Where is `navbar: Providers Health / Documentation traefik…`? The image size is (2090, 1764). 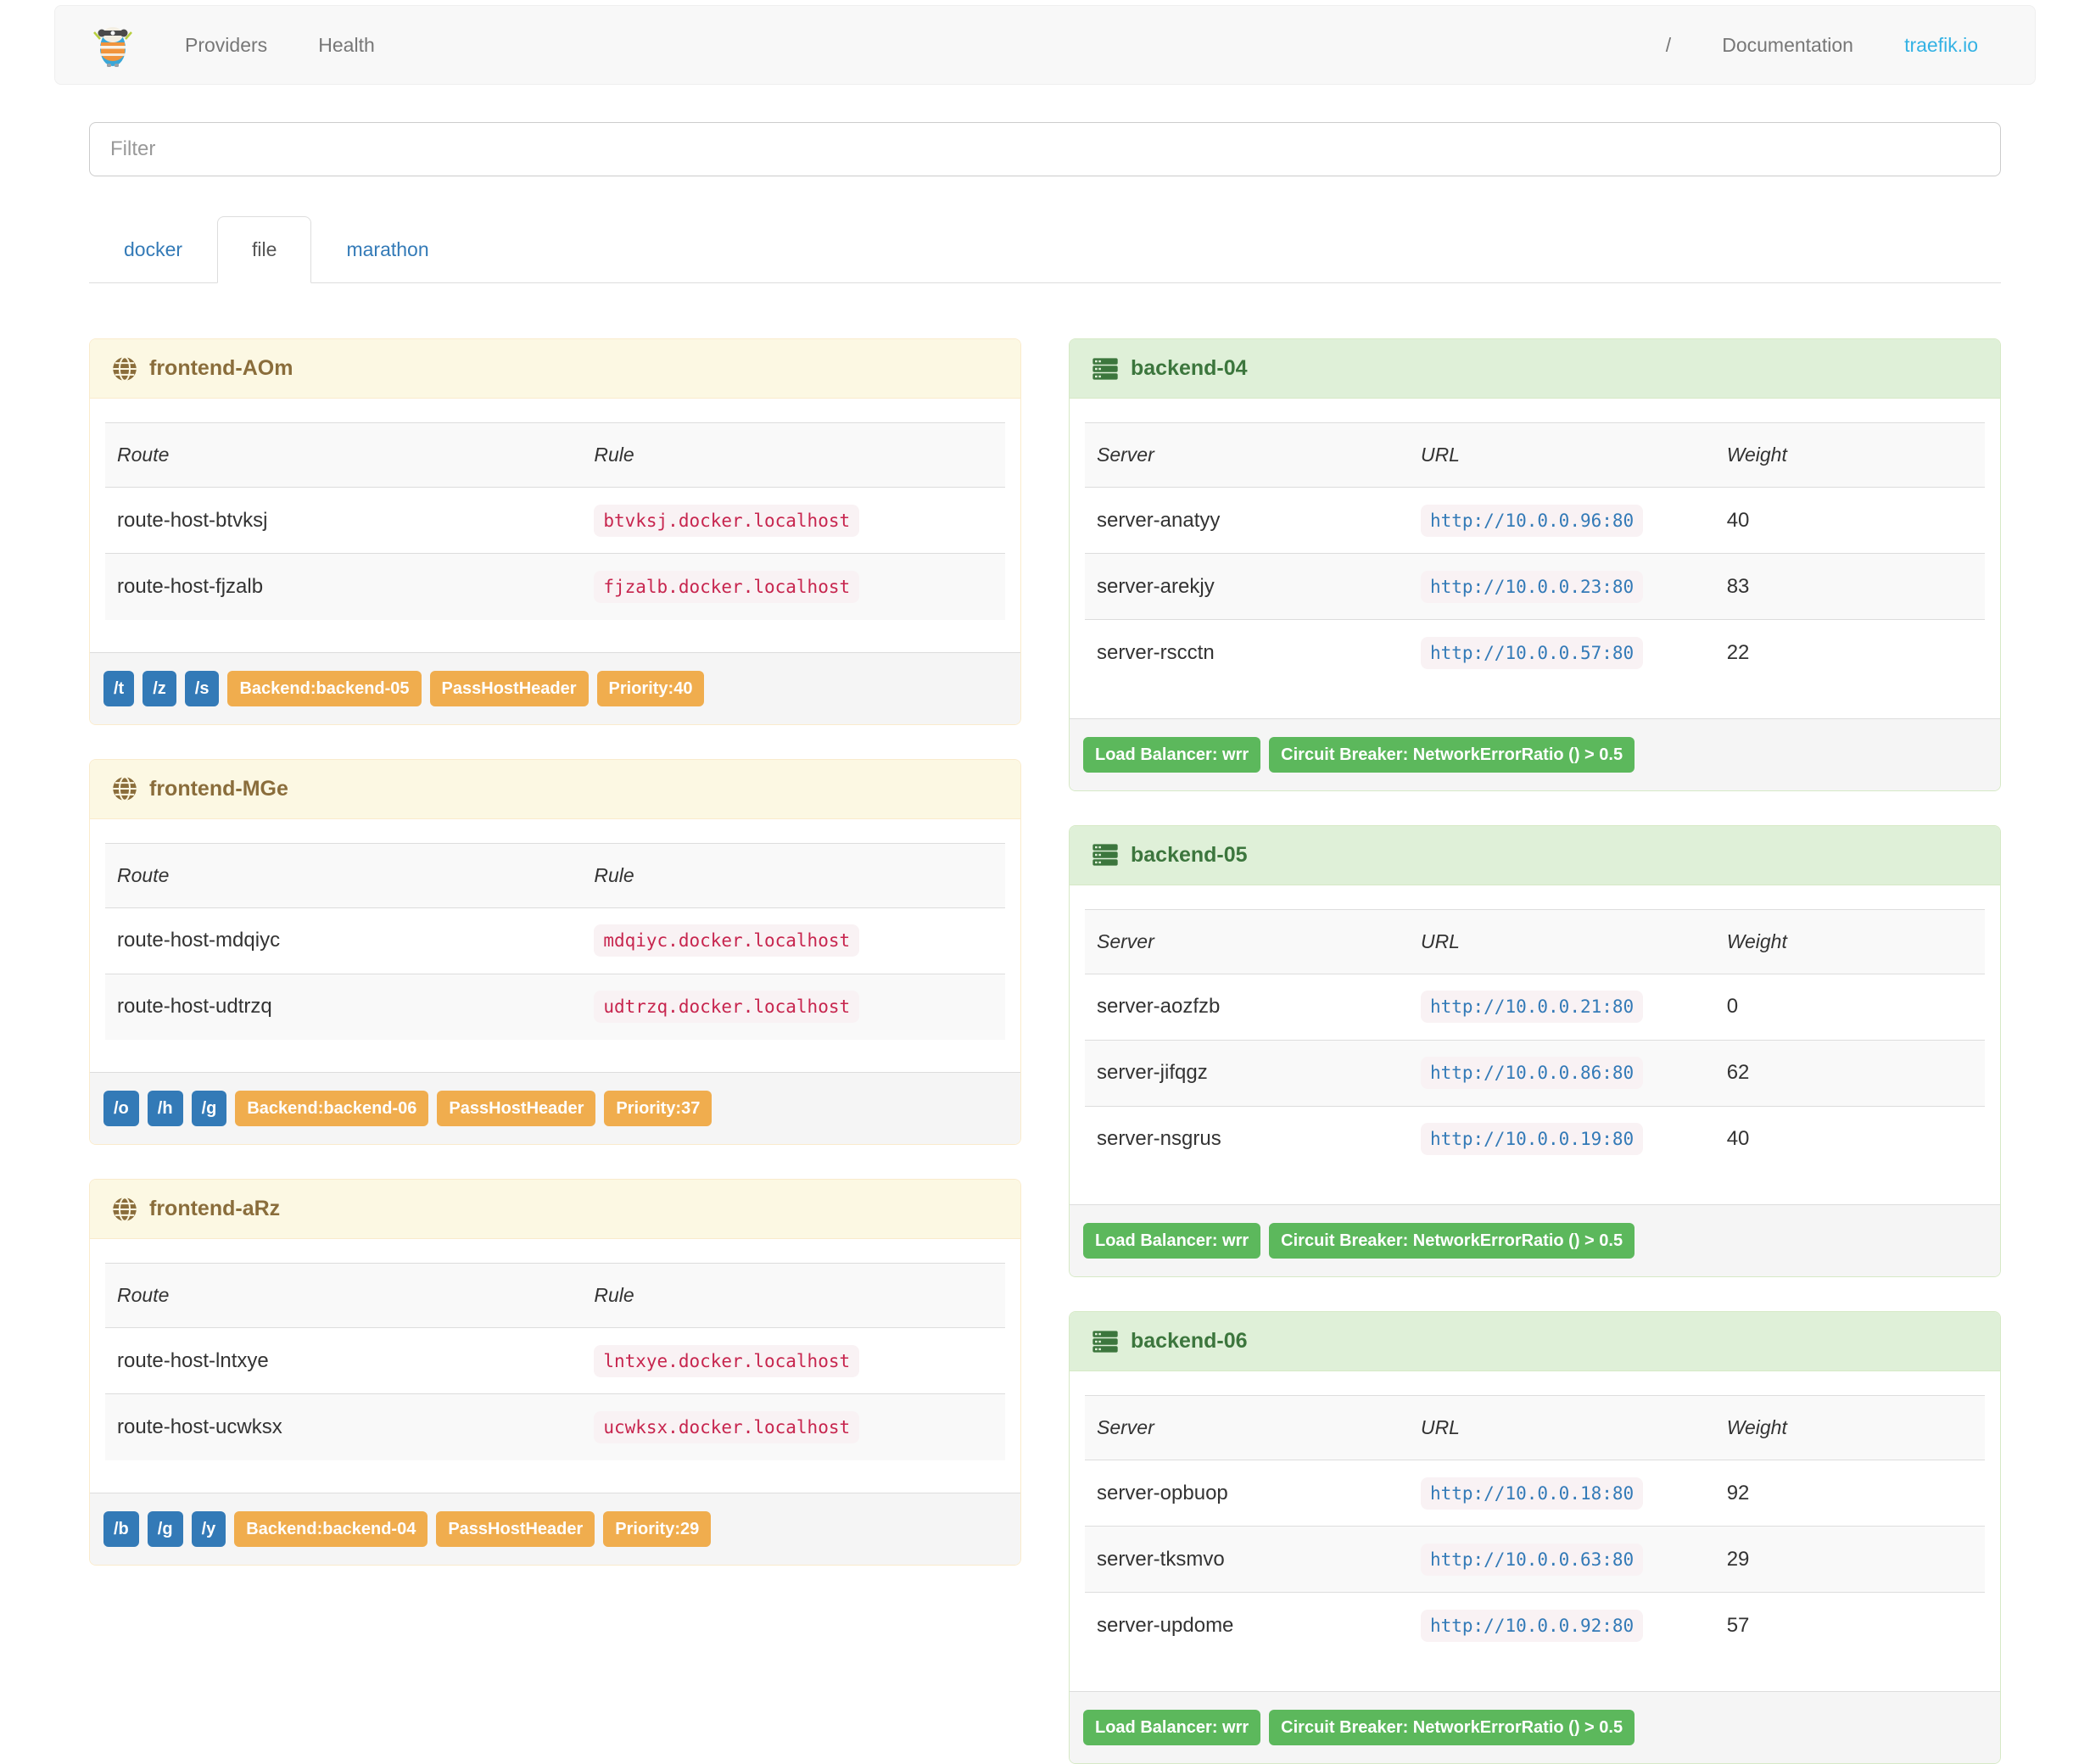 navbar: Providers Health / Documentation traefik… is located at coordinates (1045, 45).